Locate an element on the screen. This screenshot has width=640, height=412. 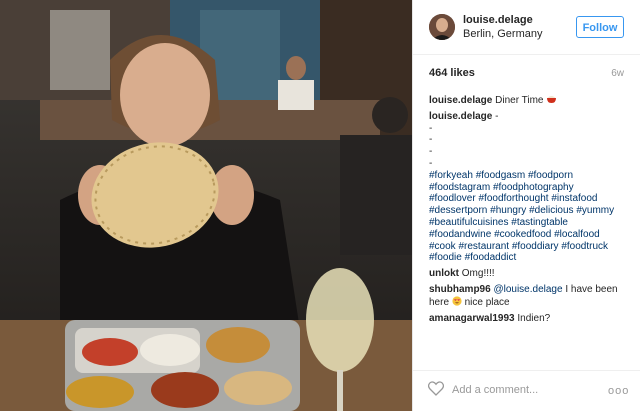
post-time-ago: 6w is located at coordinates (617, 73).